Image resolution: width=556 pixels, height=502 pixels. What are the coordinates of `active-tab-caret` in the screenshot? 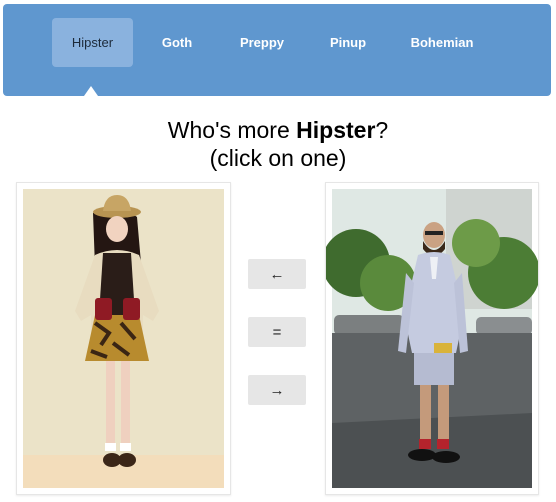 It's located at (91, 91).